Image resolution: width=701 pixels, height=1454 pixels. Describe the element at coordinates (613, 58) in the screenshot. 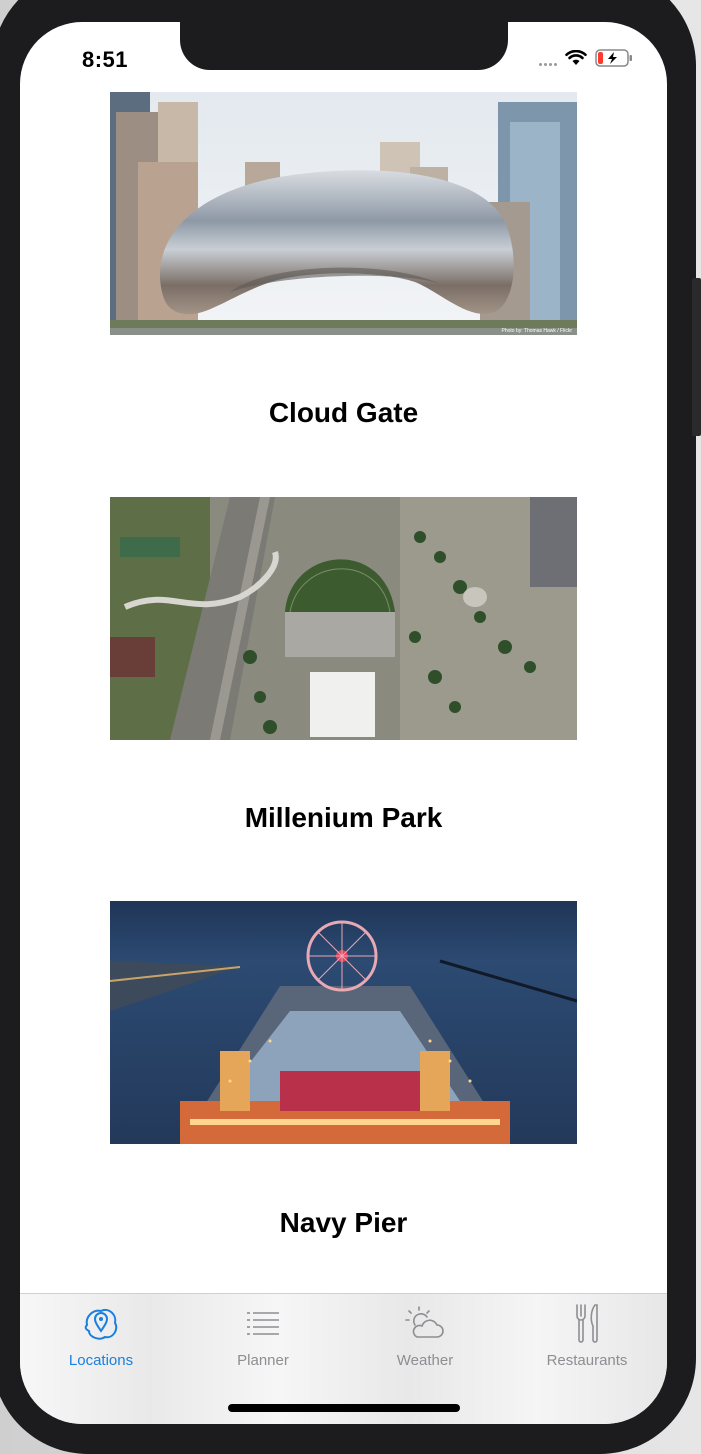

I see `battery-charging-icon` at that location.